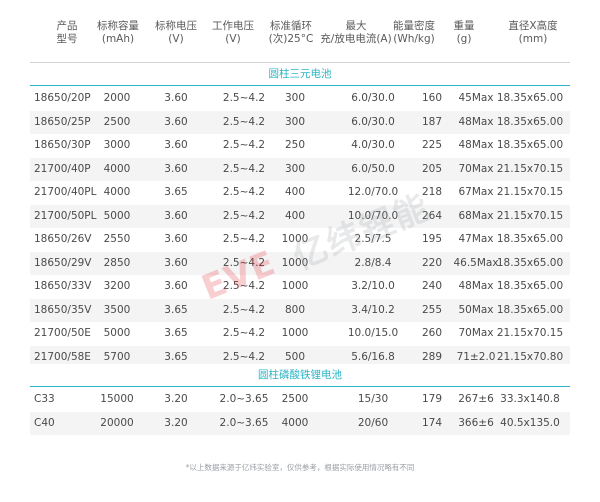 Image resolution: width=600 pixels, height=502 pixels. I want to click on header-capacity: 标称容量 (mAh), so click(118, 32).